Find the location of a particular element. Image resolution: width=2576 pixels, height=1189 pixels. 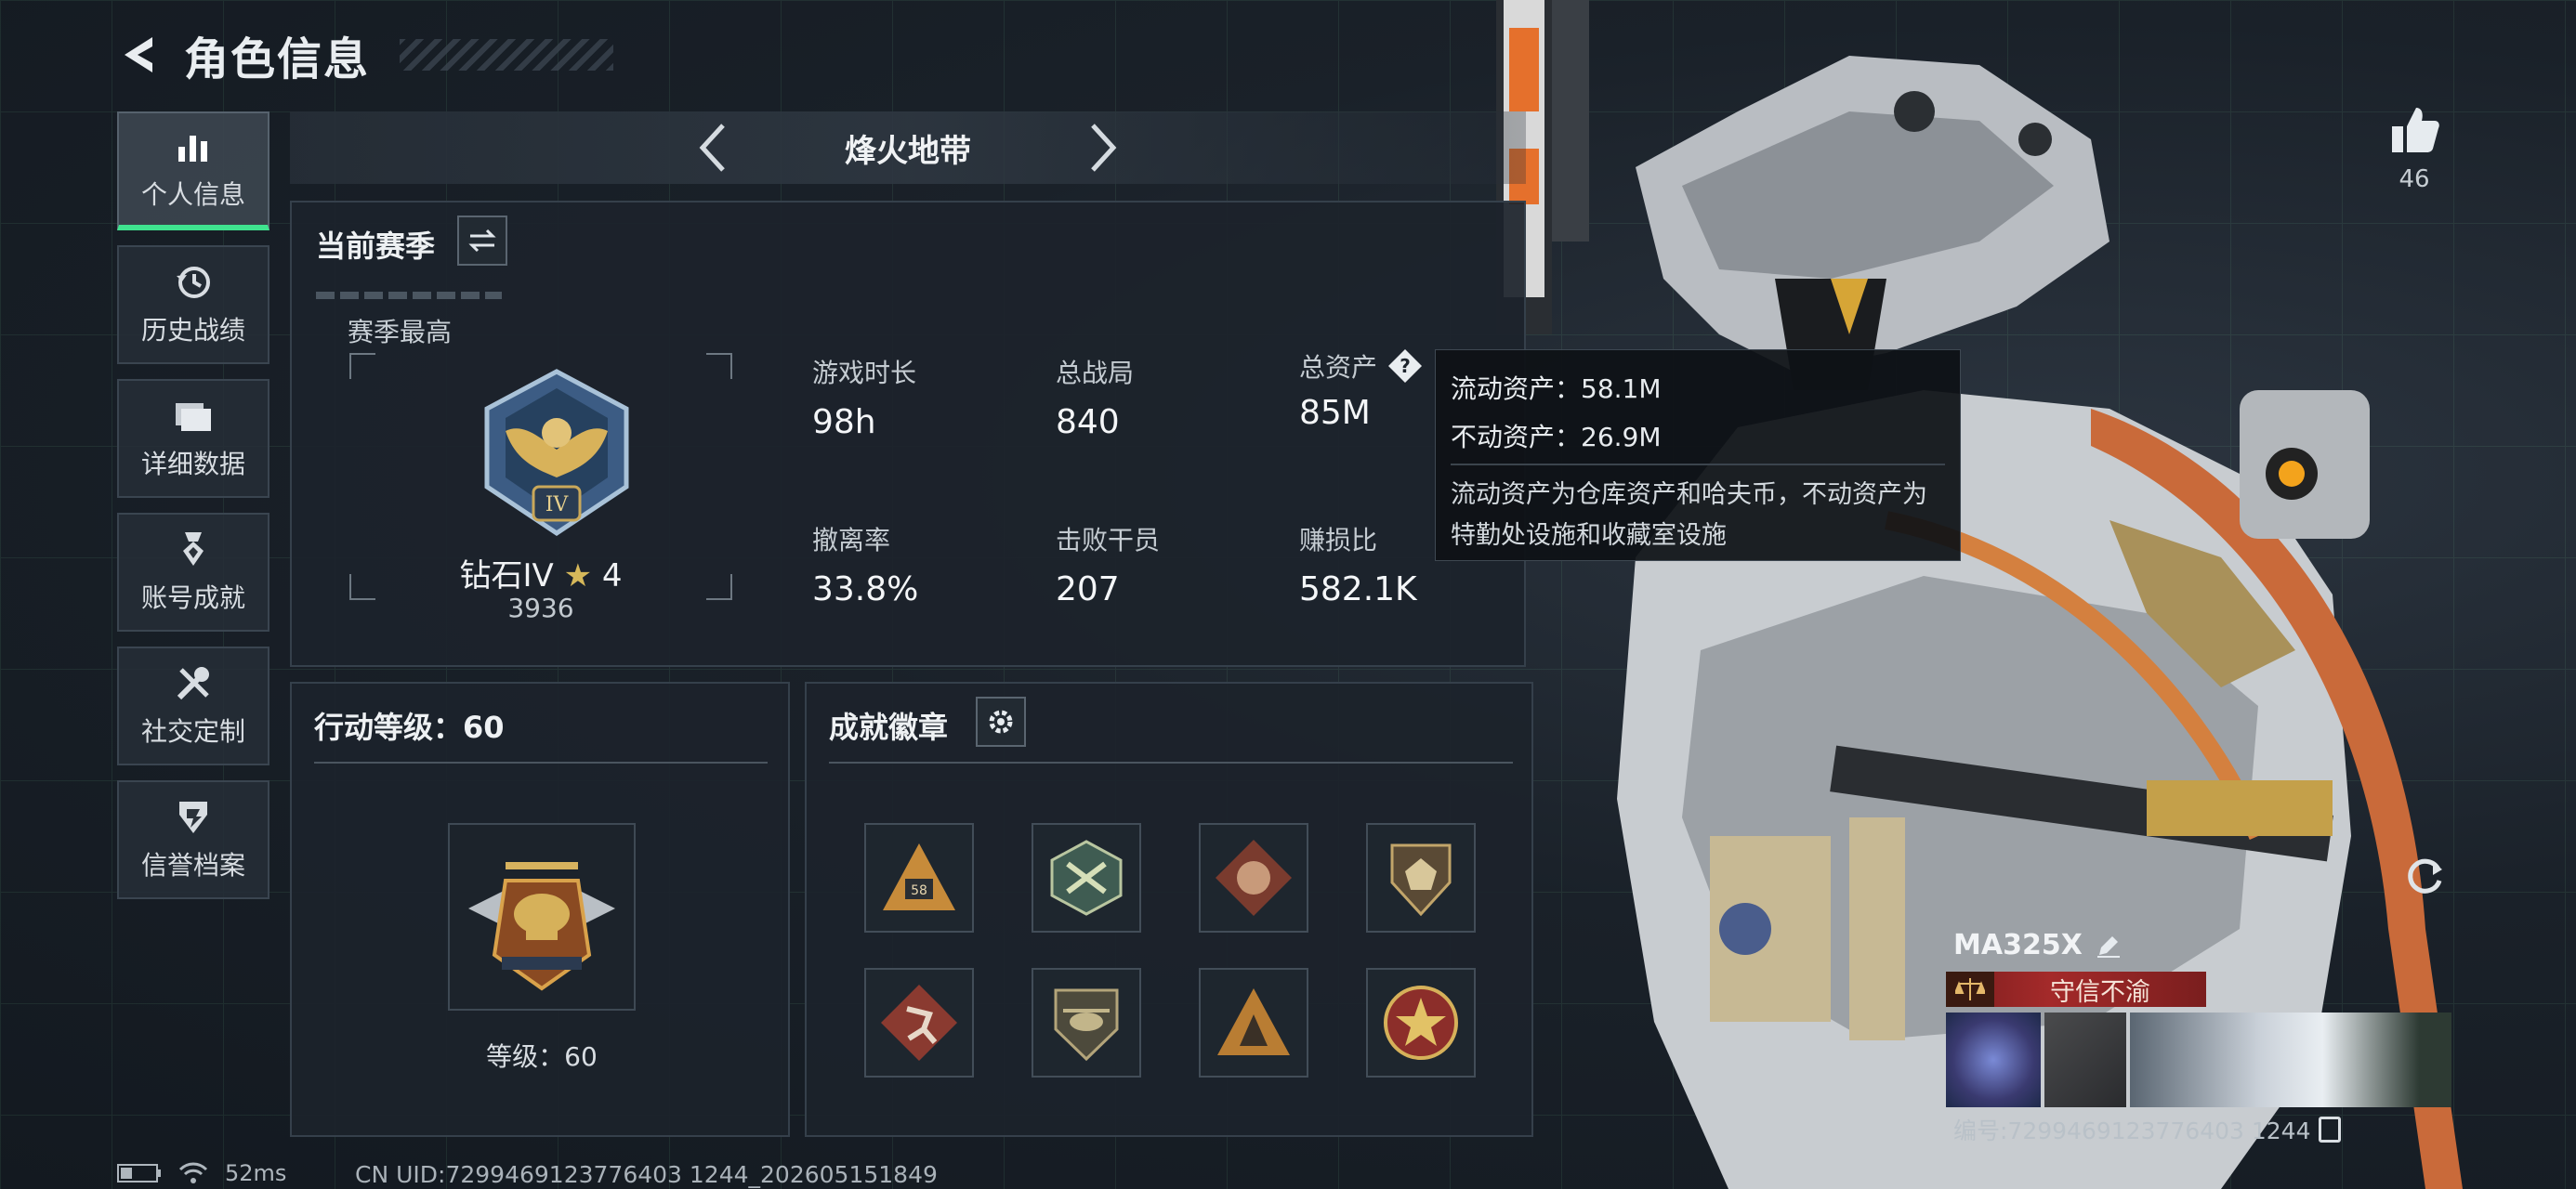

badge-settings-button is located at coordinates (1001, 722).